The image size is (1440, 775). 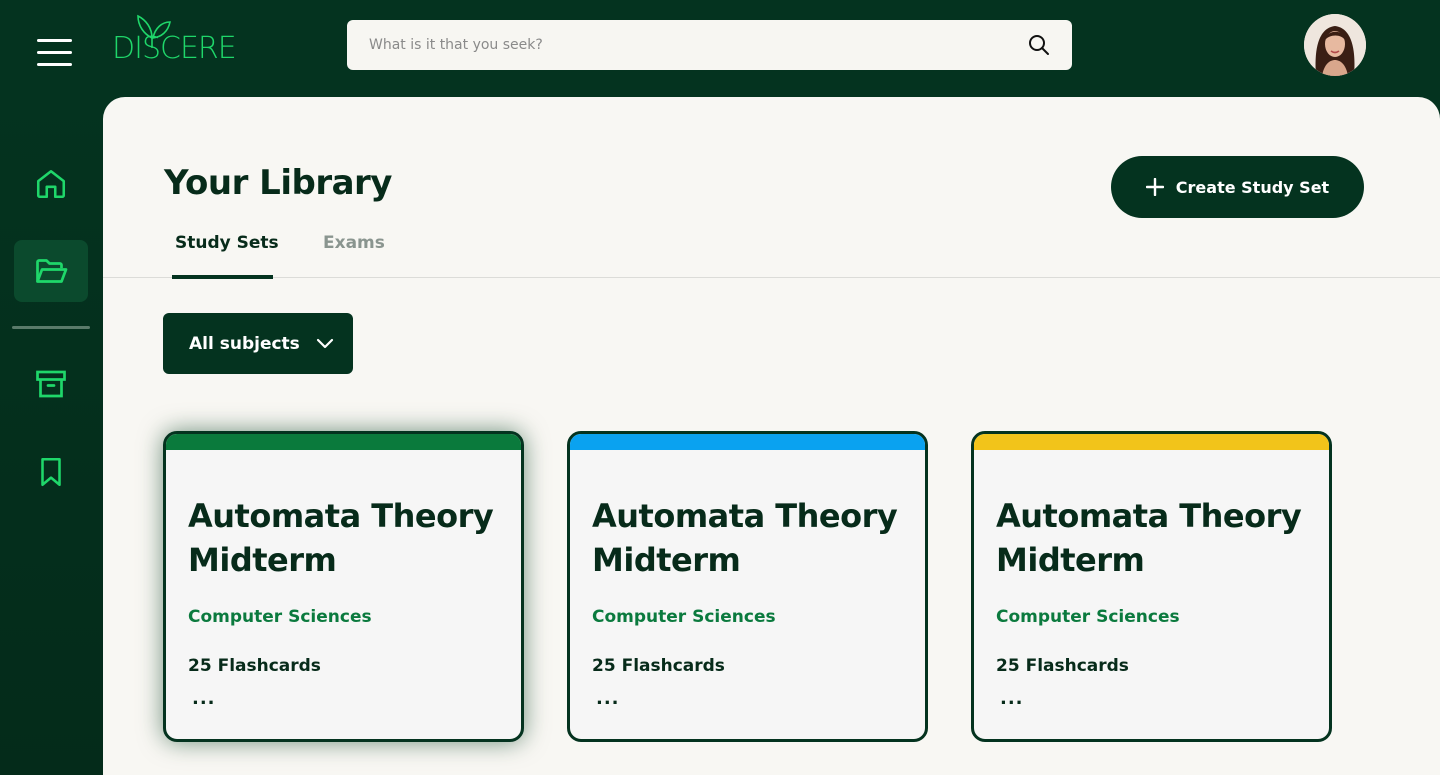 What do you see at coordinates (324, 343) in the screenshot?
I see `chevron-down-icon` at bounding box center [324, 343].